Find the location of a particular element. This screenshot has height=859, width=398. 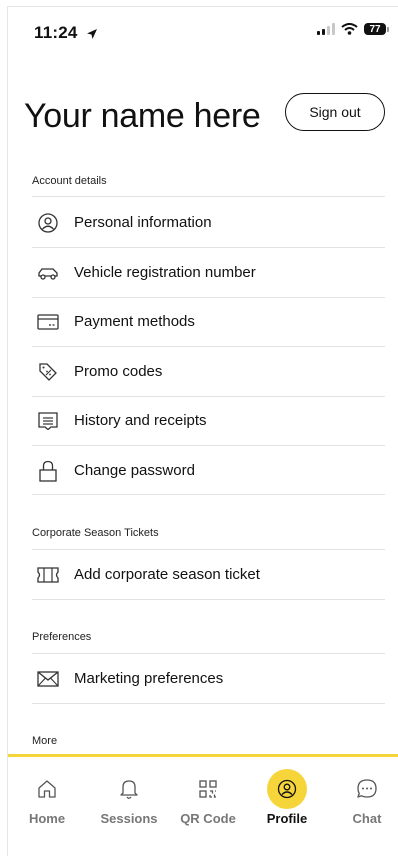

menu-item-personal-information: Personal information is located at coordinates (208, 222).